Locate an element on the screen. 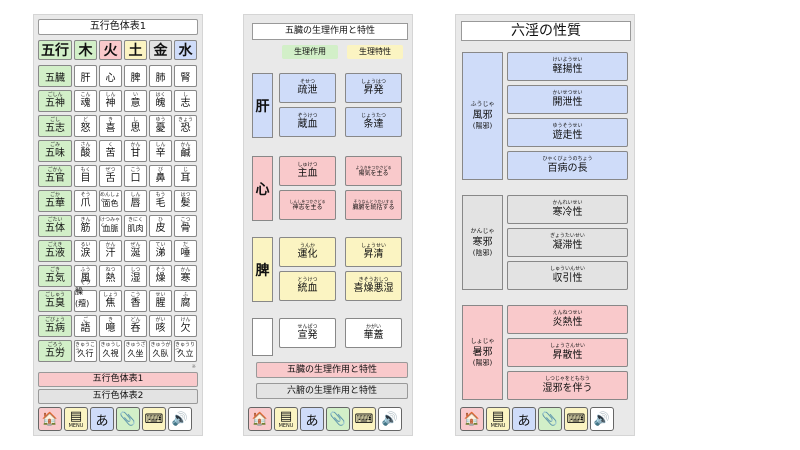 The height and width of the screenshot is (450, 800). property-button: しょうさんせい 昇散性 is located at coordinates (567, 352).